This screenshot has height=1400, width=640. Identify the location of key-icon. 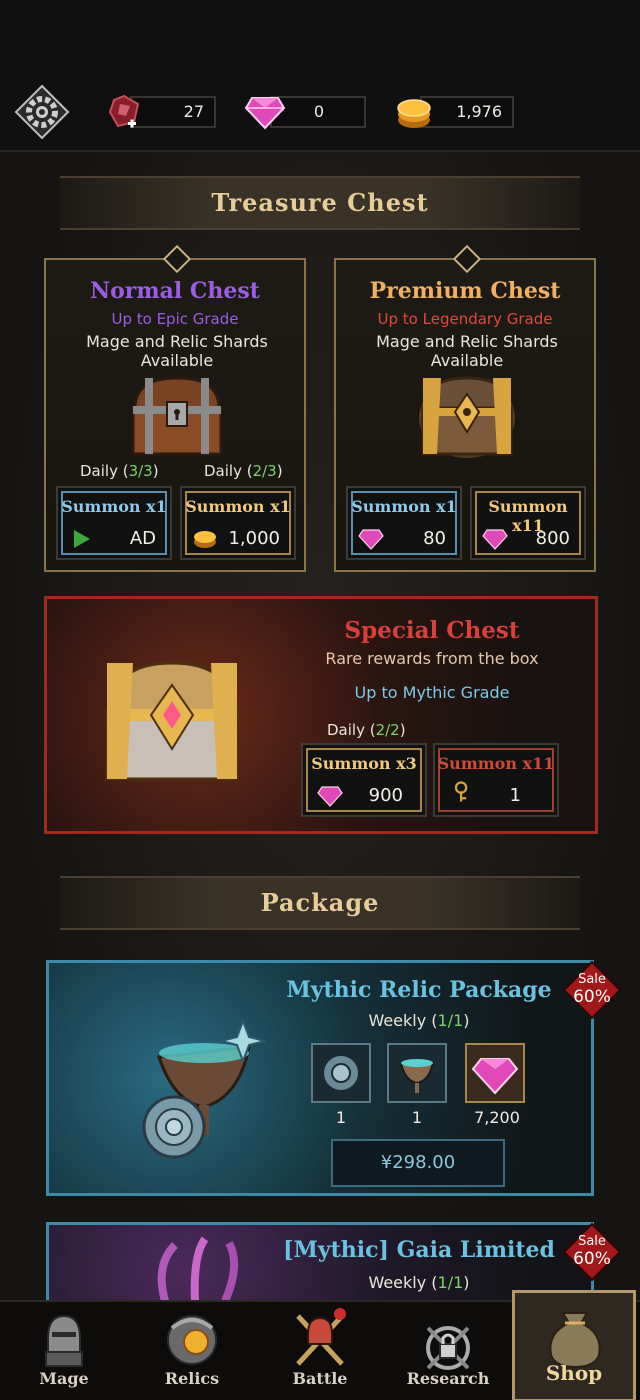
(461, 791).